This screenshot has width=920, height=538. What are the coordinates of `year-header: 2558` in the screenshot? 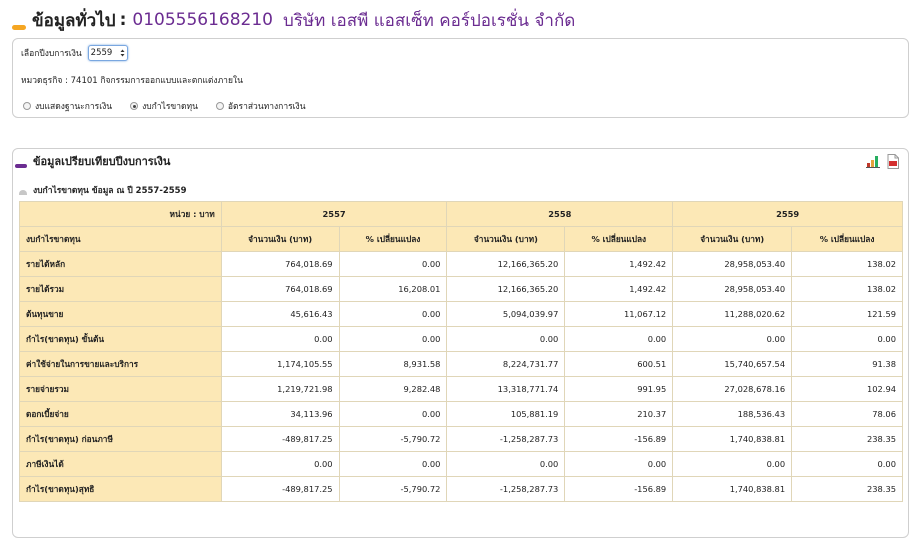 It's located at (560, 214).